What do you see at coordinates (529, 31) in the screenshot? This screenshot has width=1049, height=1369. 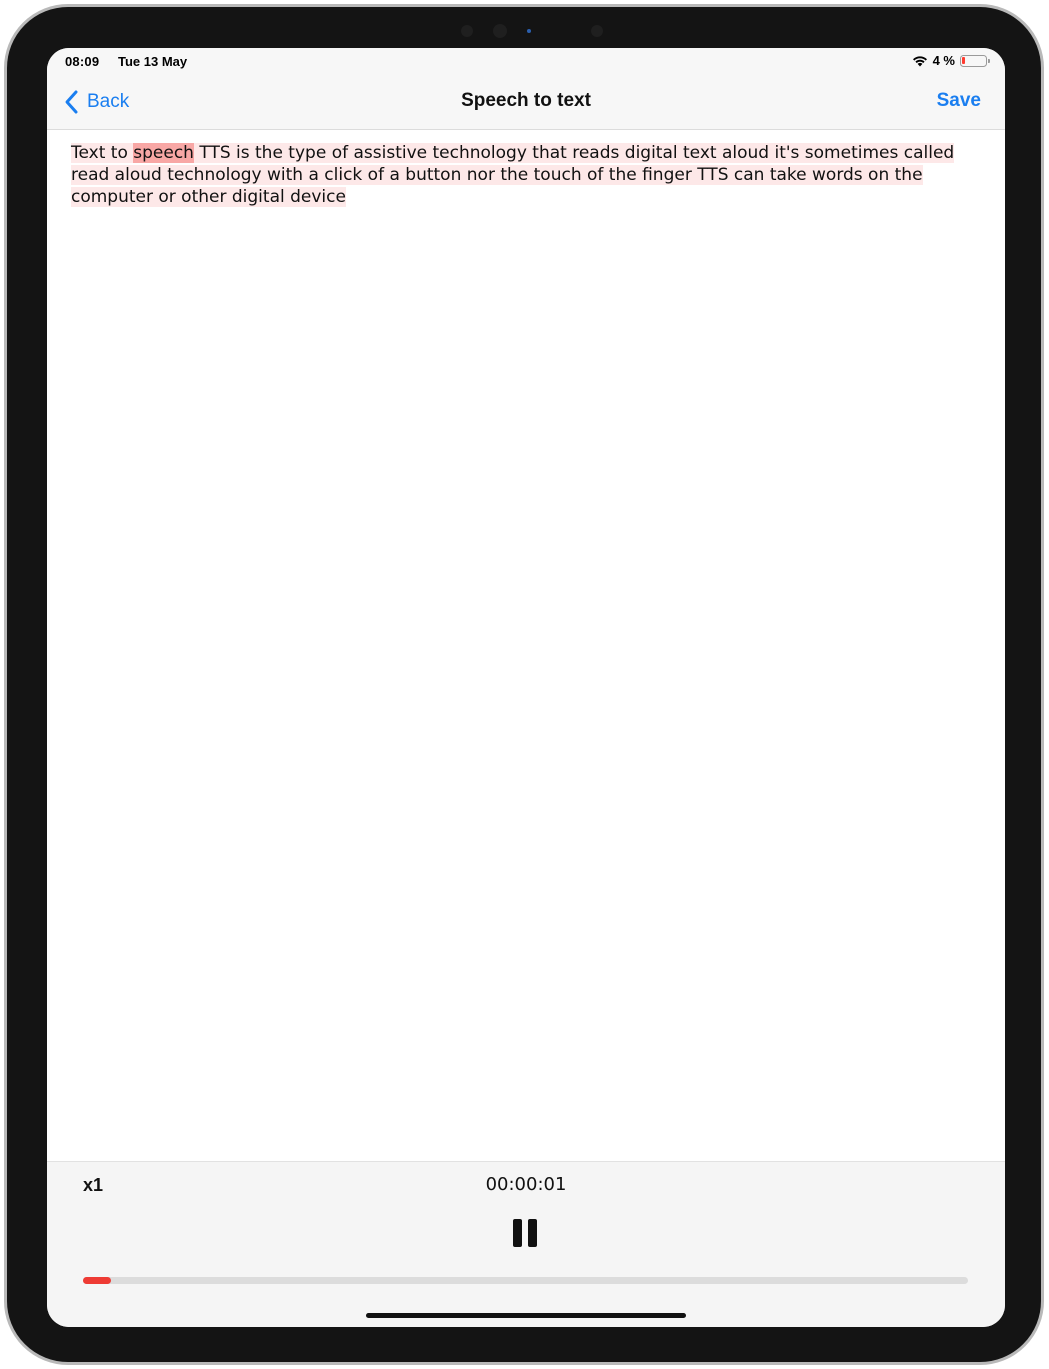 I see `camera-indicator-icon` at bounding box center [529, 31].